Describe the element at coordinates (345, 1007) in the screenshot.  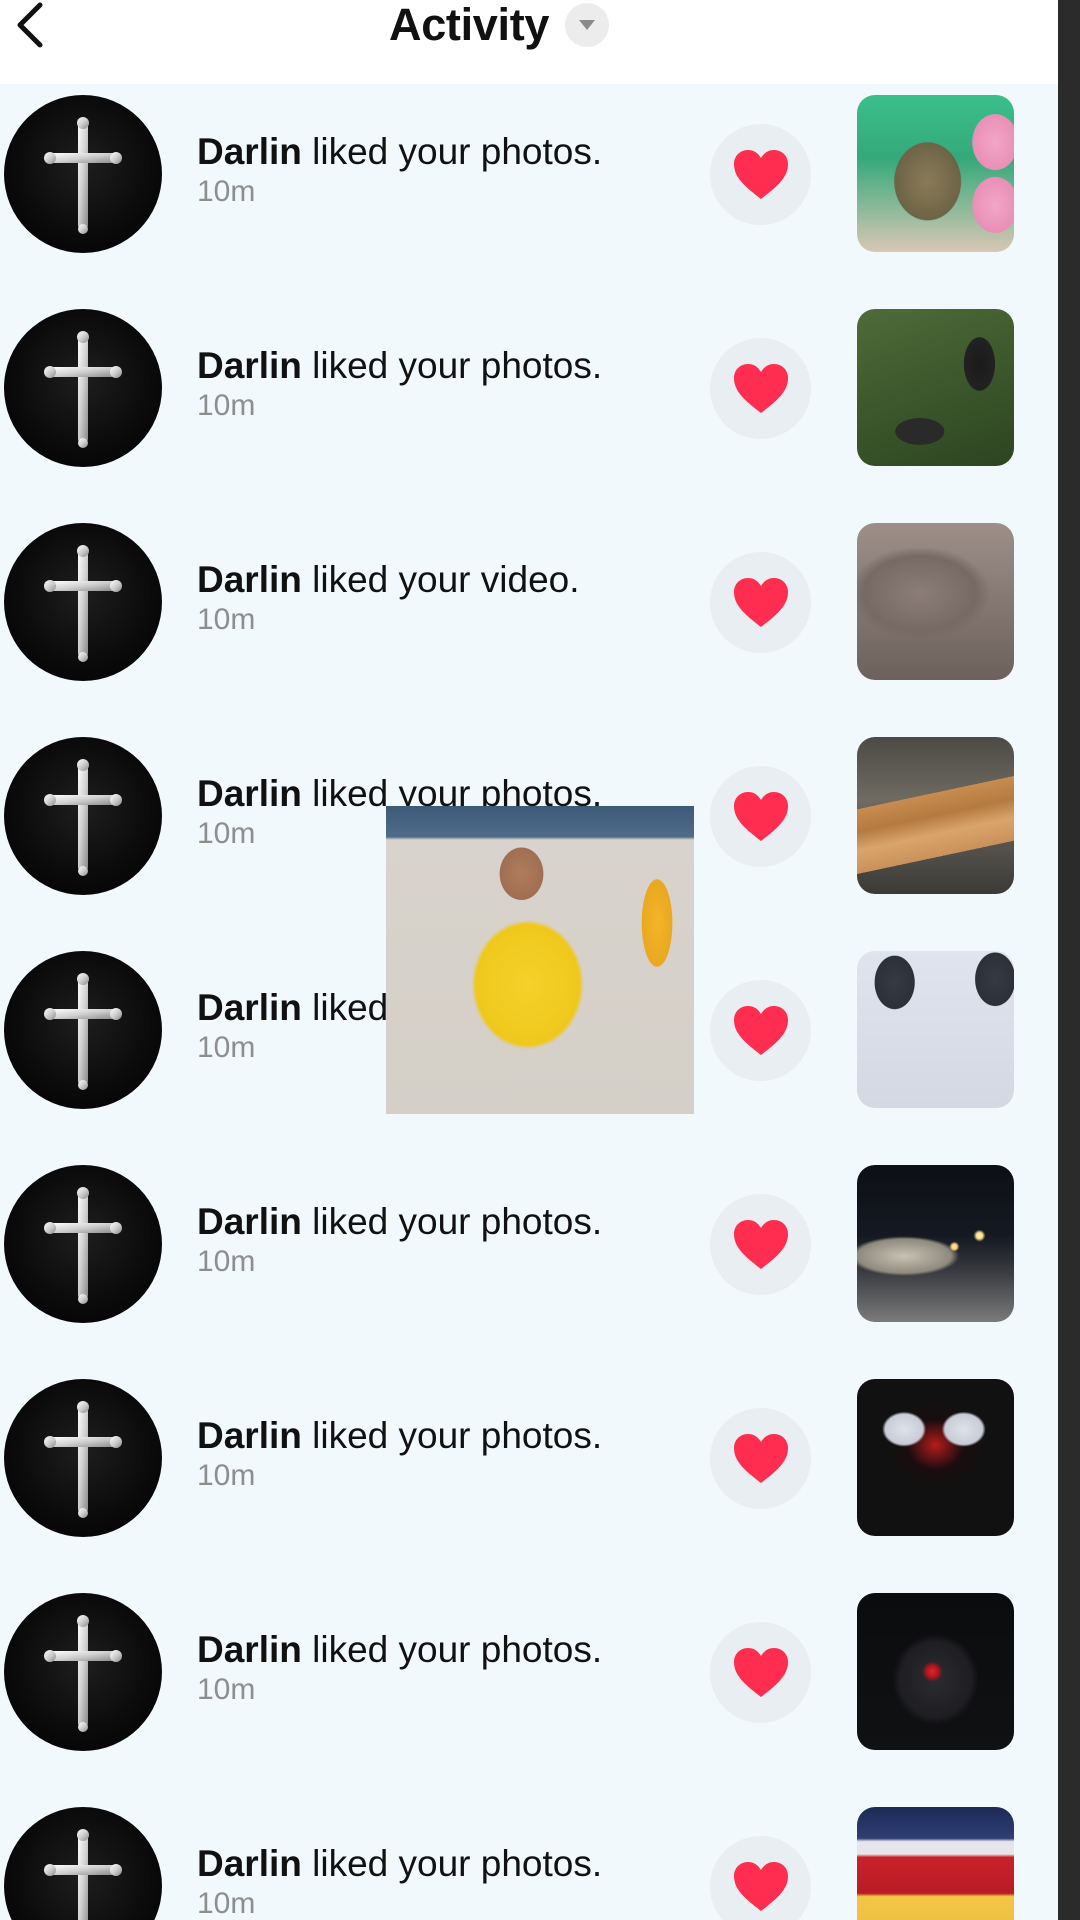
I see `notification-action: liked` at that location.